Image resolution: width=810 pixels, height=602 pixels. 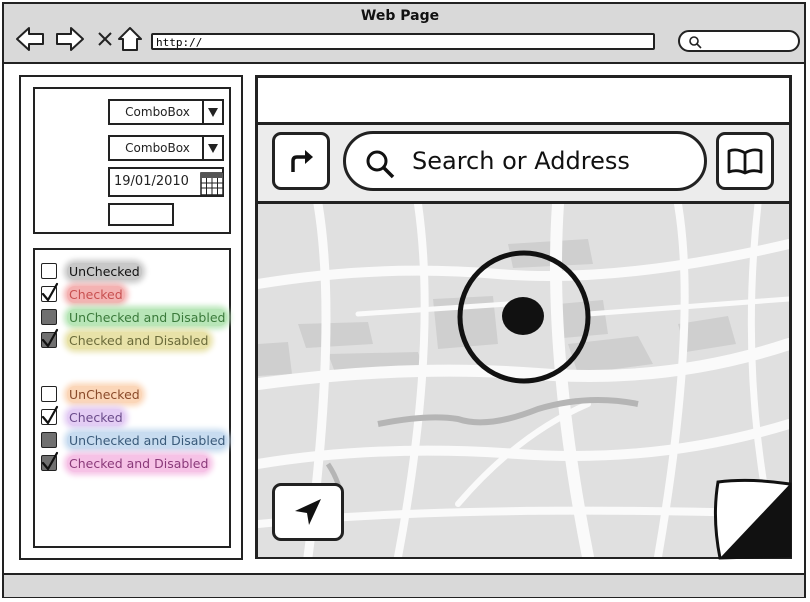 I want to click on combobox-2: ComboBox, so click(x=166, y=148).